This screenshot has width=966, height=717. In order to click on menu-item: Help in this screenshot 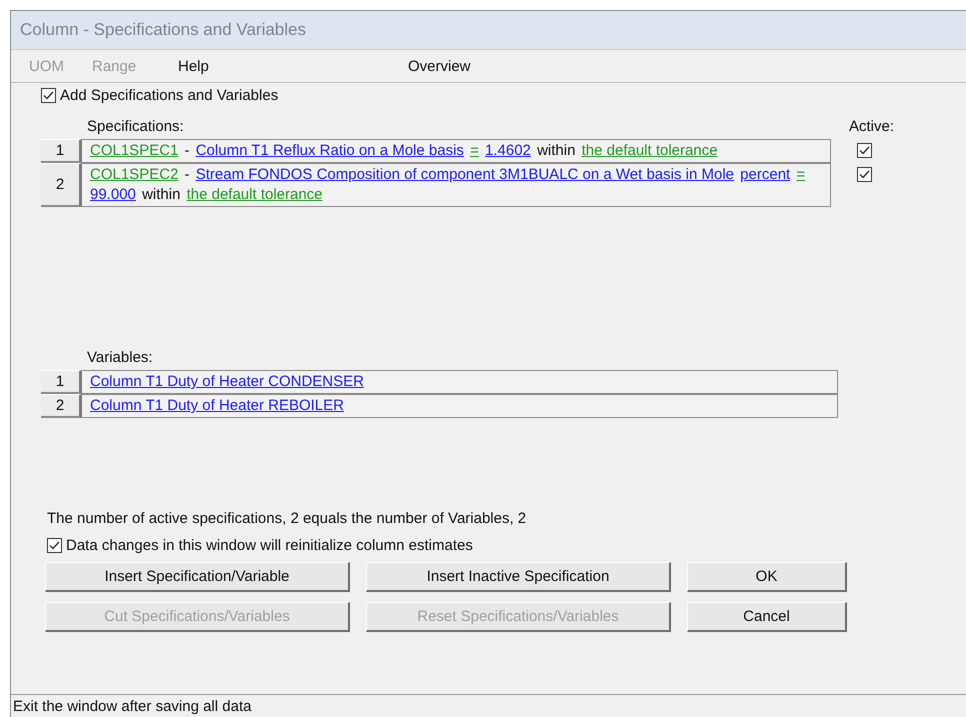, I will do `click(293, 66)`.